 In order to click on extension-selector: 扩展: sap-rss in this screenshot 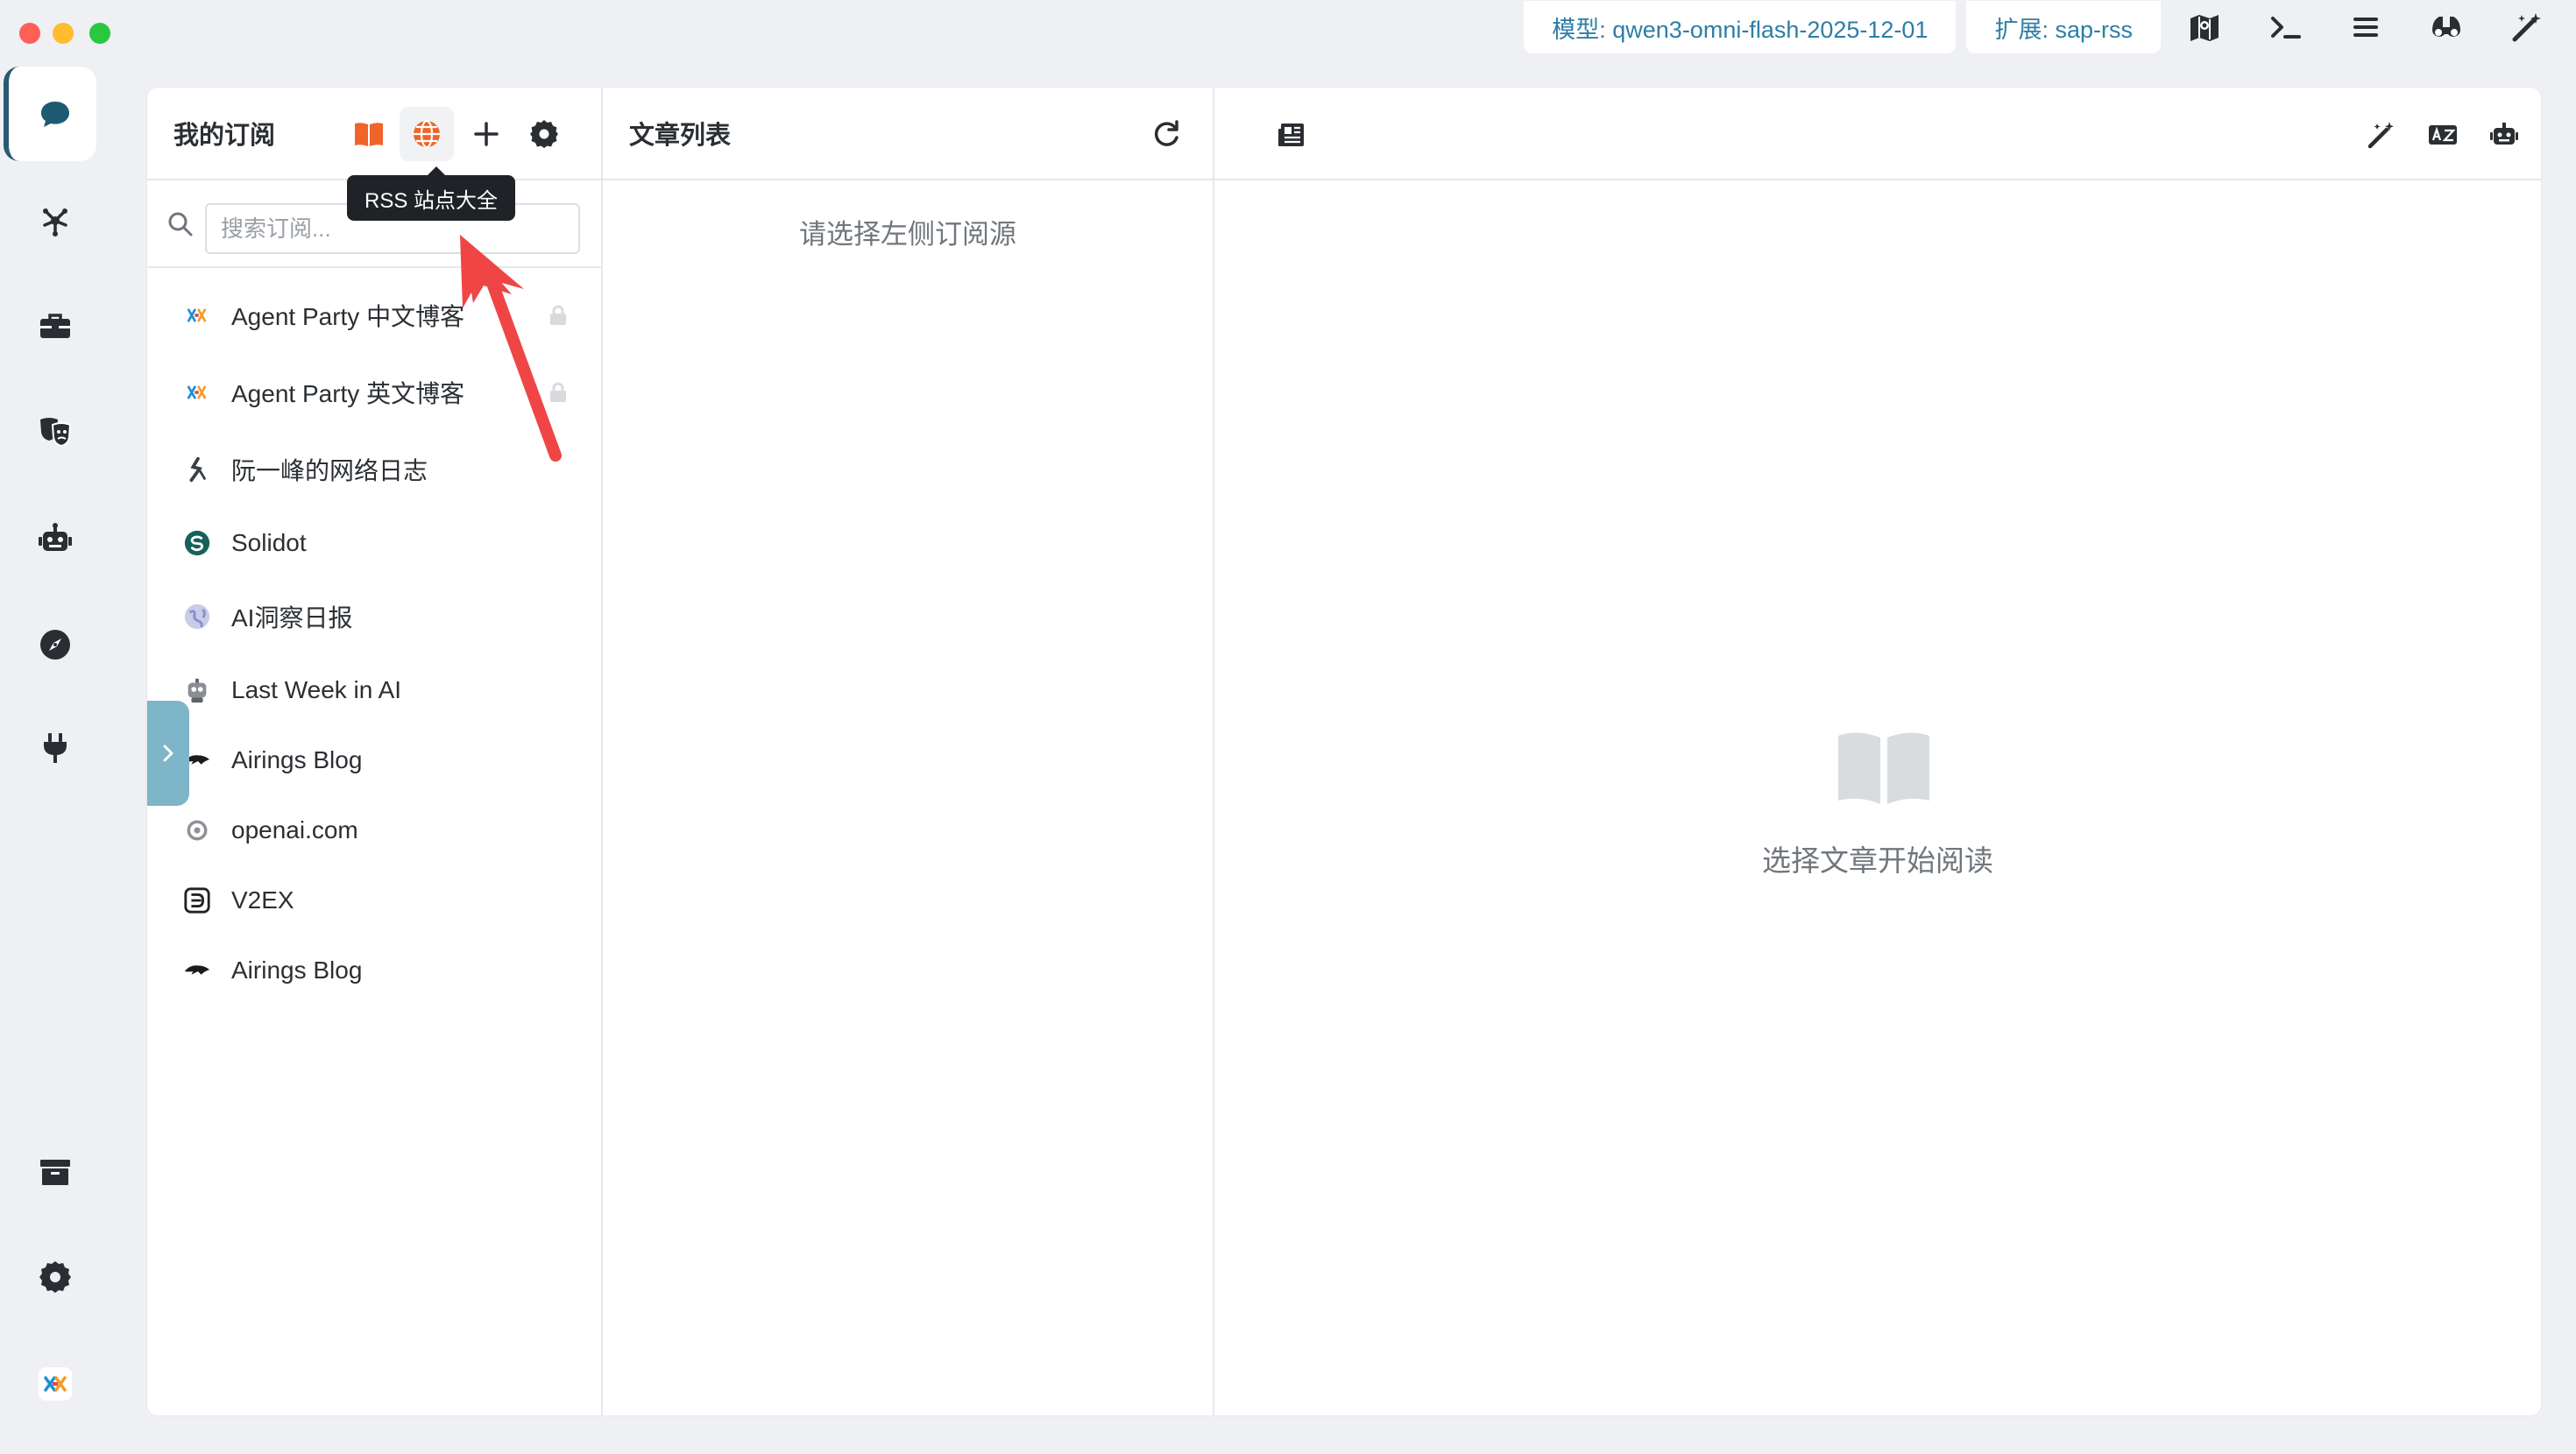, I will do `click(2063, 27)`.